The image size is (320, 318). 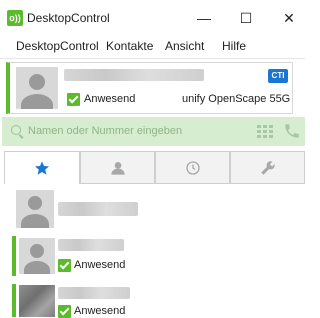 I want to click on tab-contacts, so click(x=117, y=167).